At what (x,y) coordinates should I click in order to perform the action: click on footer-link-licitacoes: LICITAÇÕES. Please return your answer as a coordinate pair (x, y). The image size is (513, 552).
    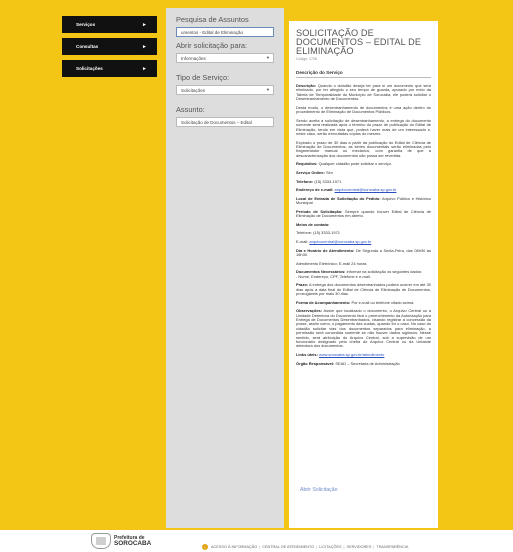
    Looking at the image, I should click on (330, 547).